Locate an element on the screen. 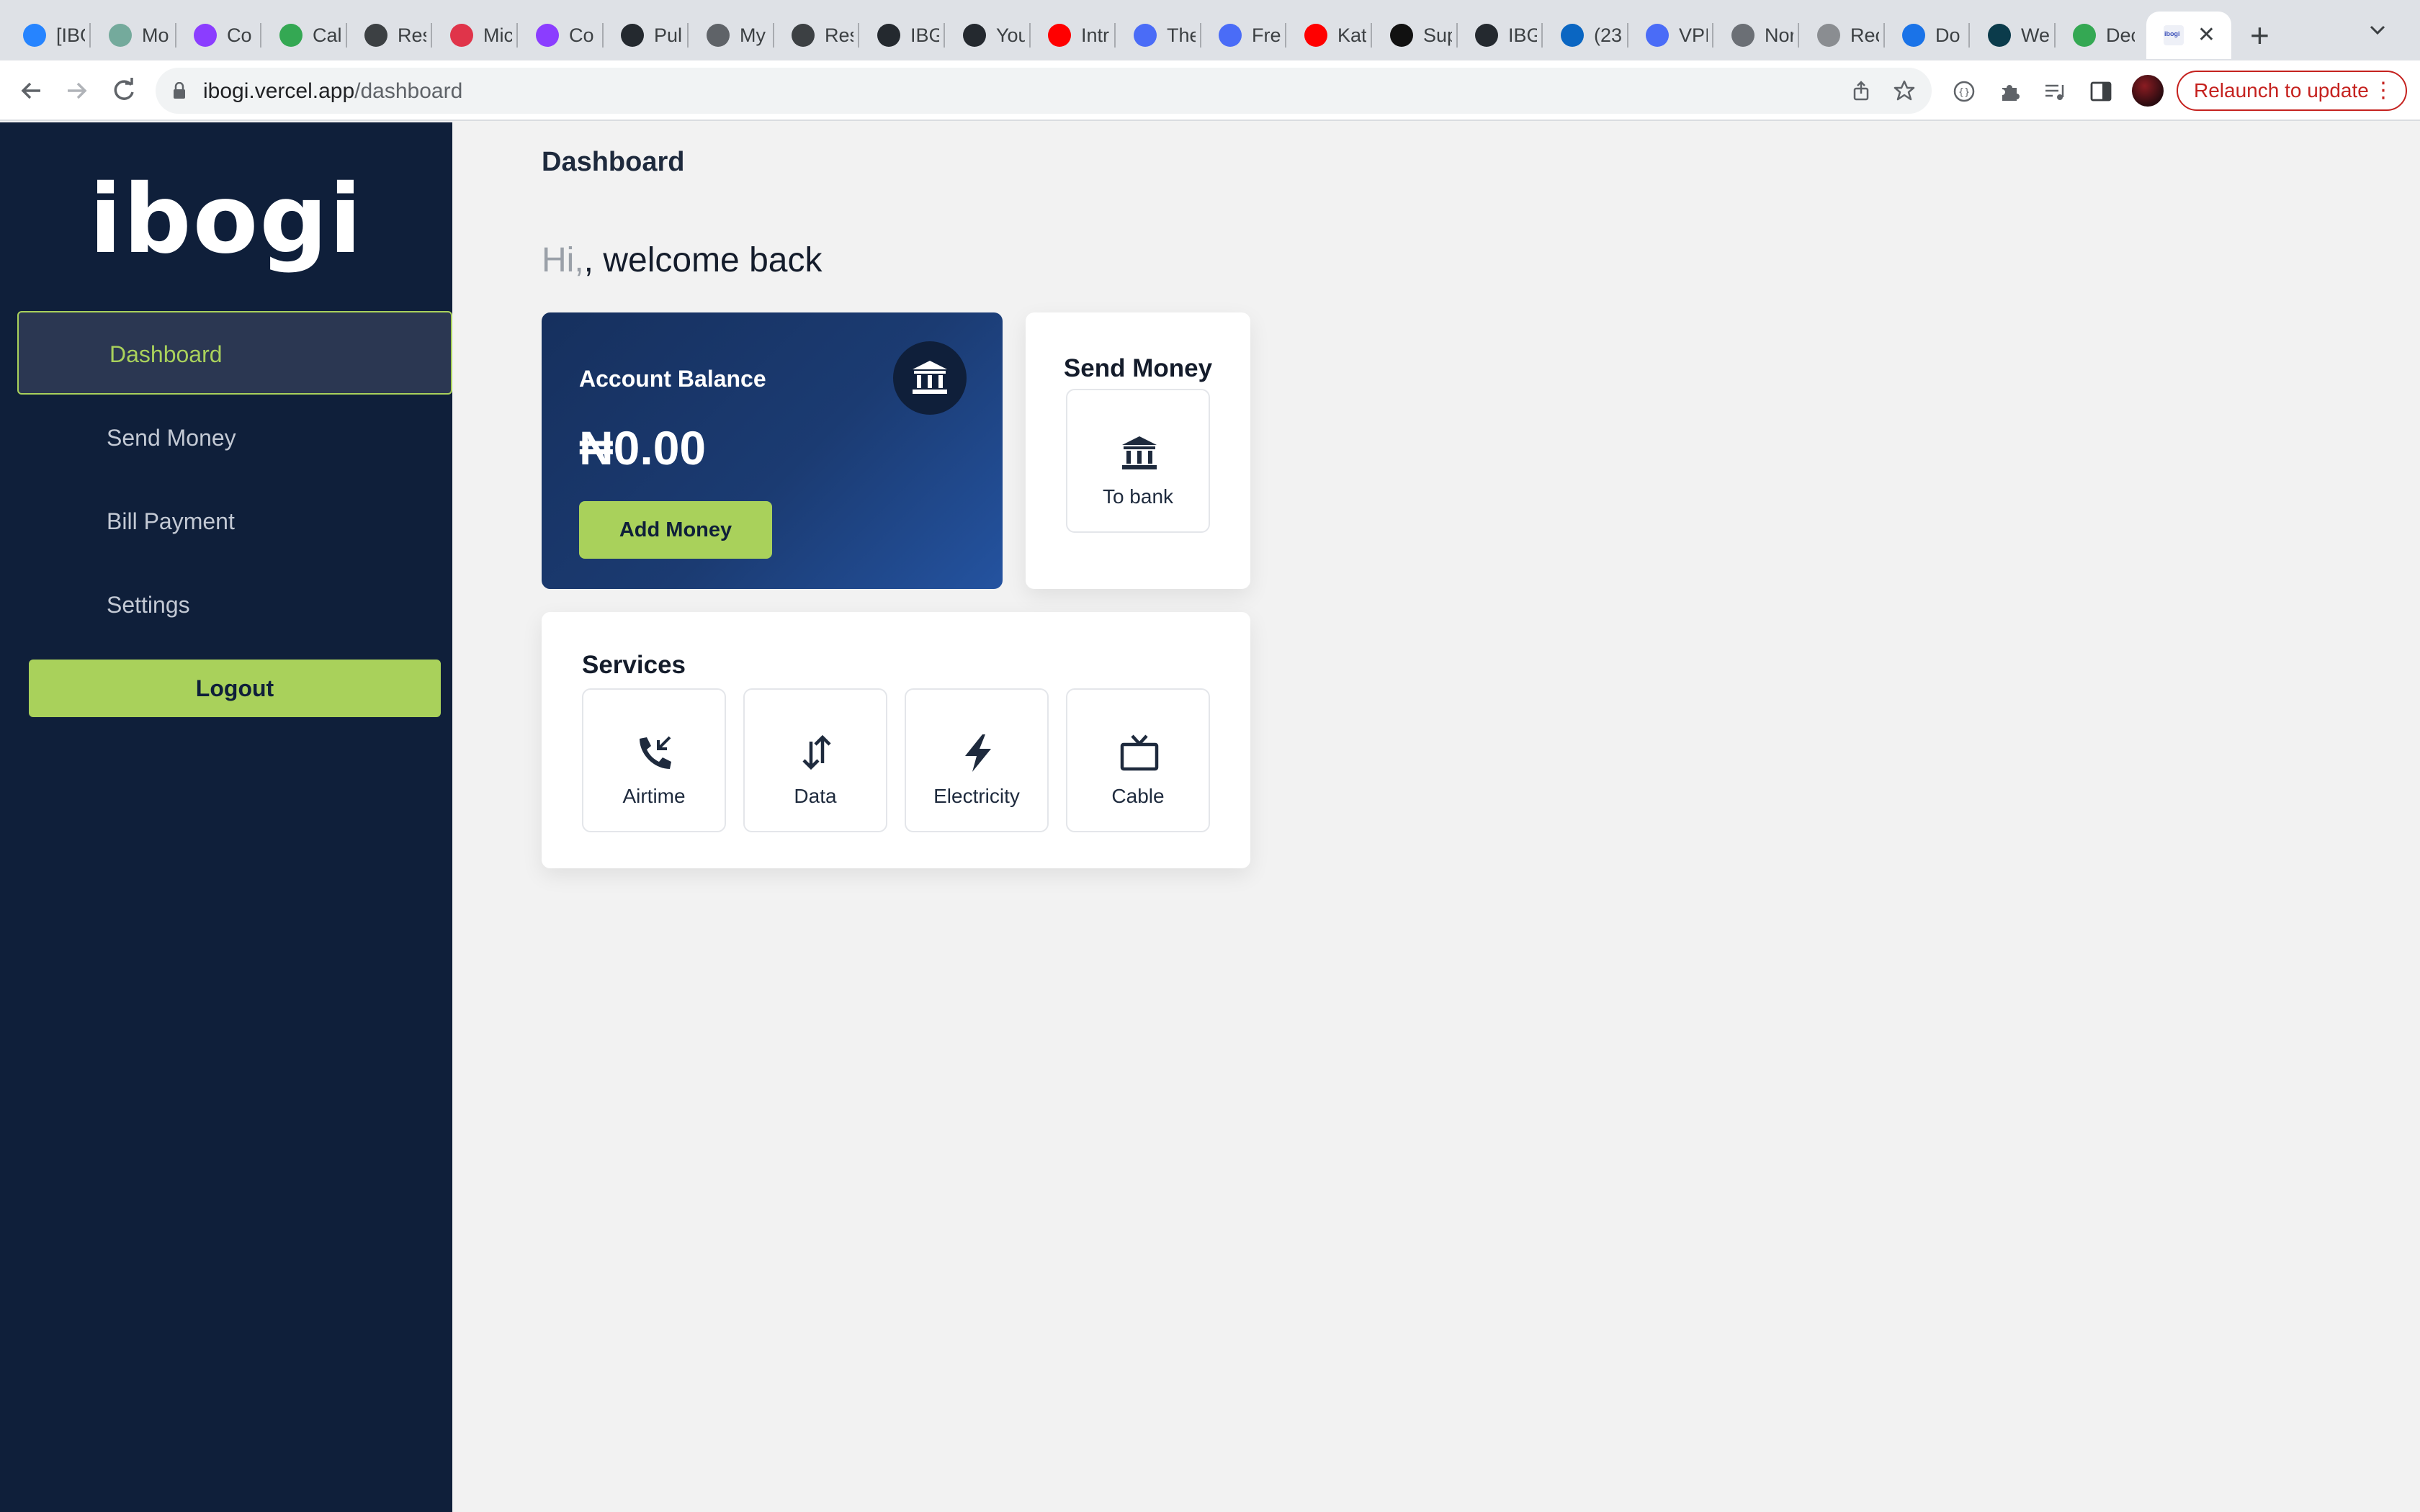 This screenshot has height=1512, width=2420. tab-22: Do is located at coordinates (1926, 35).